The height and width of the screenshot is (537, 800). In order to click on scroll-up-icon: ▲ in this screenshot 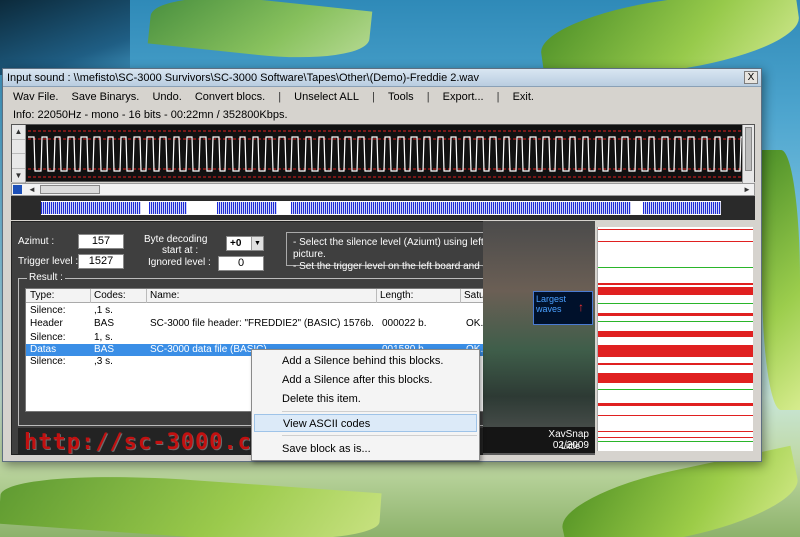, I will do `click(18, 132)`.